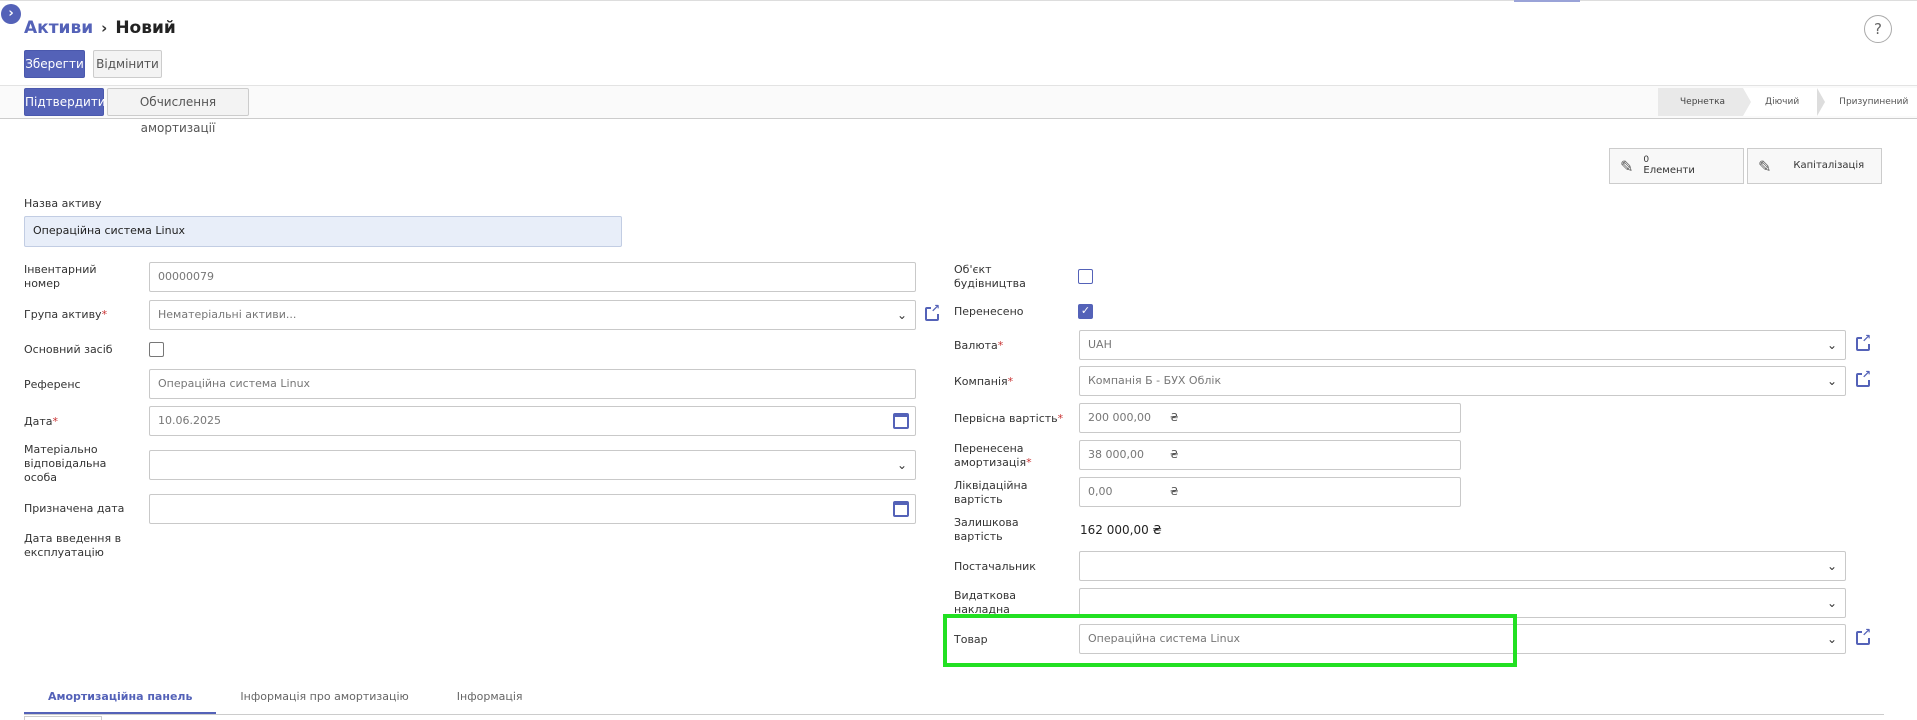 This screenshot has height=720, width=1917. What do you see at coordinates (1765, 166) in the screenshot?
I see `pencil-icon: ✎` at bounding box center [1765, 166].